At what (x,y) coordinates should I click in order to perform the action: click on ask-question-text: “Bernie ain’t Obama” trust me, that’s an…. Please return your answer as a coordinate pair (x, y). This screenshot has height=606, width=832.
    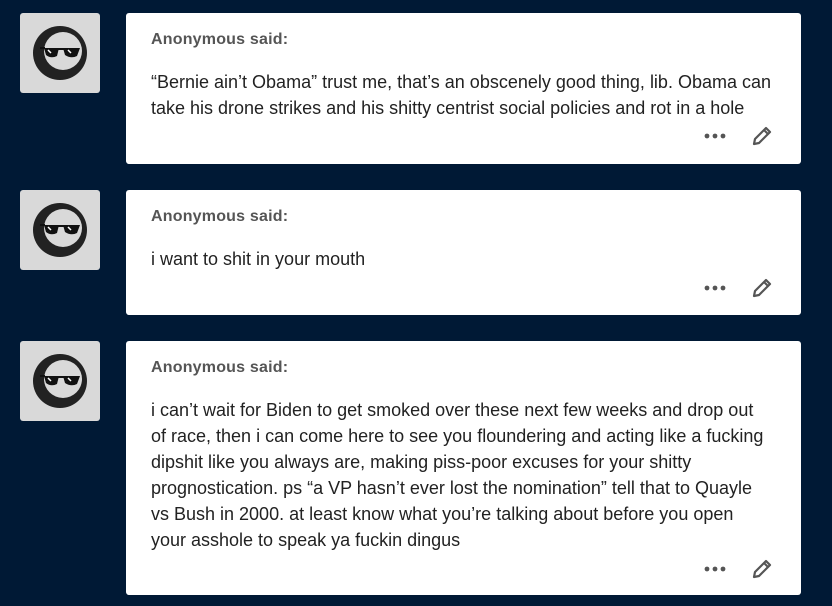
    Looking at the image, I should click on (461, 95).